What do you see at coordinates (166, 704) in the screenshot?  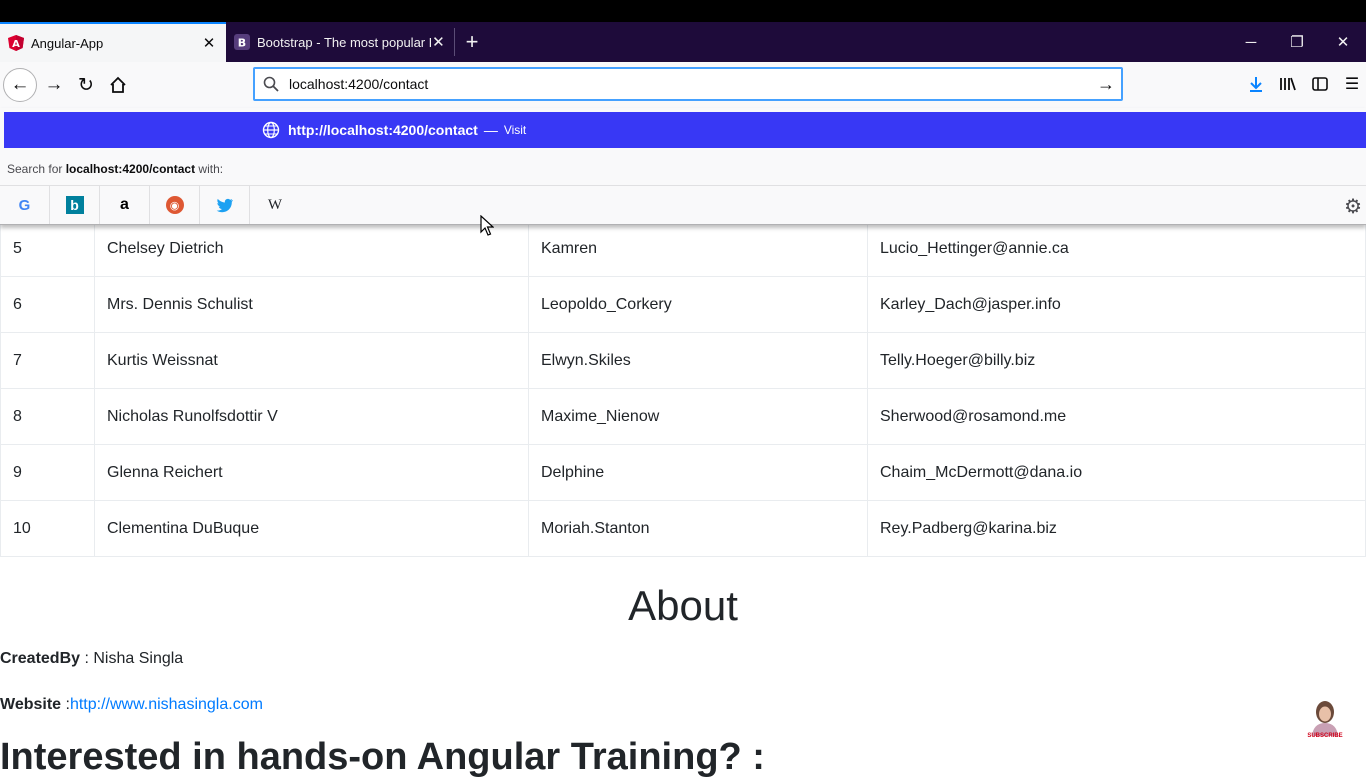 I see `website-link: http://www.nishasingla.com` at bounding box center [166, 704].